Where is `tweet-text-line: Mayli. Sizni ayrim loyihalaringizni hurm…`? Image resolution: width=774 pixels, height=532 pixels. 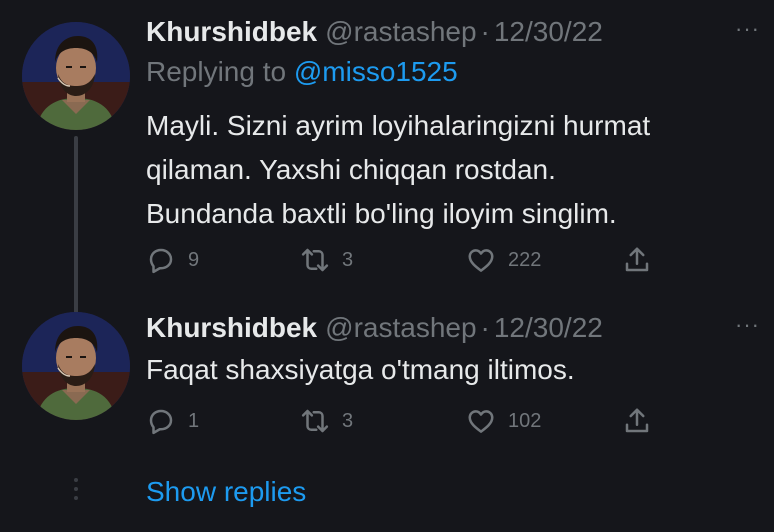 tweet-text-line: Mayli. Sizni ayrim loyihalaringizni hurm… is located at coordinates (398, 125).